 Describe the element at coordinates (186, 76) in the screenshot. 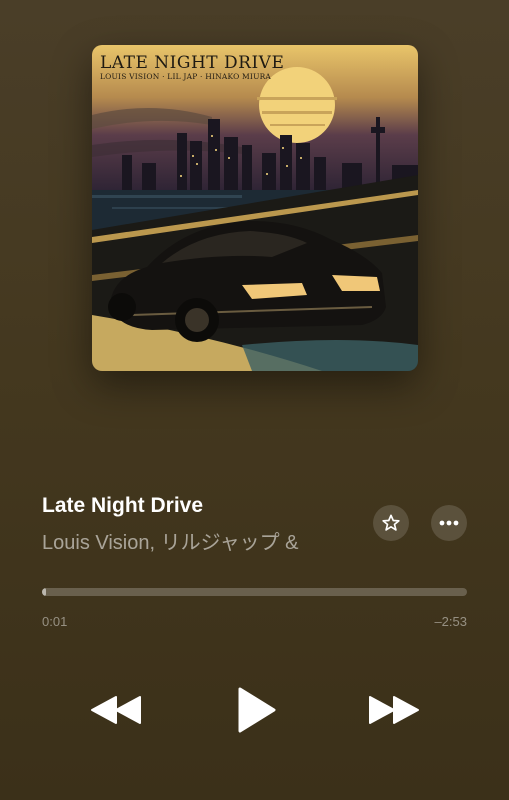

I see `artwork-credits: LOUIS VISION · LIL JAP · HINAKO MIURA` at that location.